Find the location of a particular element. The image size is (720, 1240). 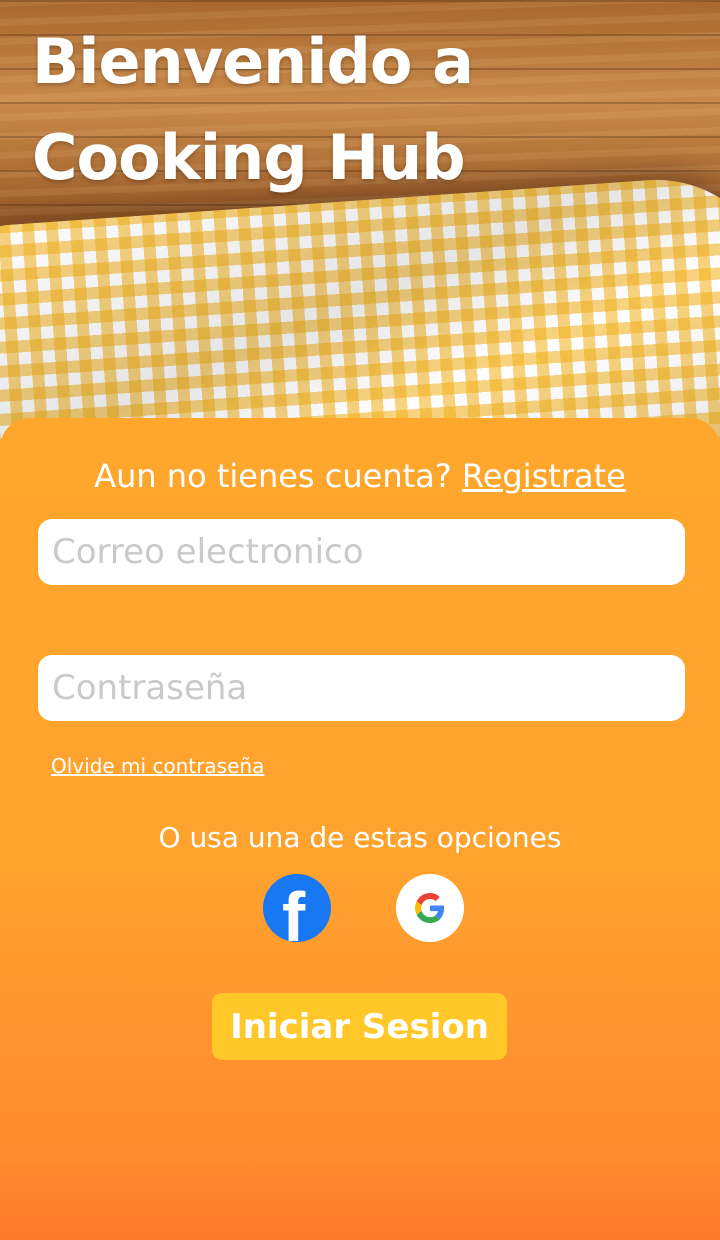

social-options-prompt: O usa una de estas opciones is located at coordinates (360, 837).